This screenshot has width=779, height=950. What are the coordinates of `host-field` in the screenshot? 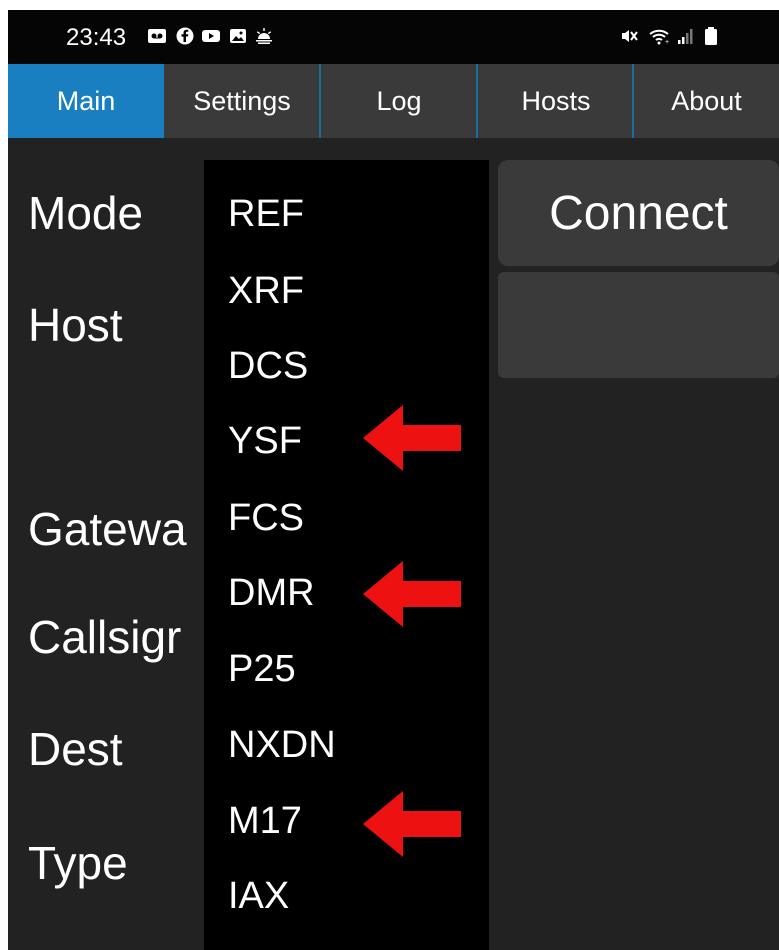 It's located at (638, 325).